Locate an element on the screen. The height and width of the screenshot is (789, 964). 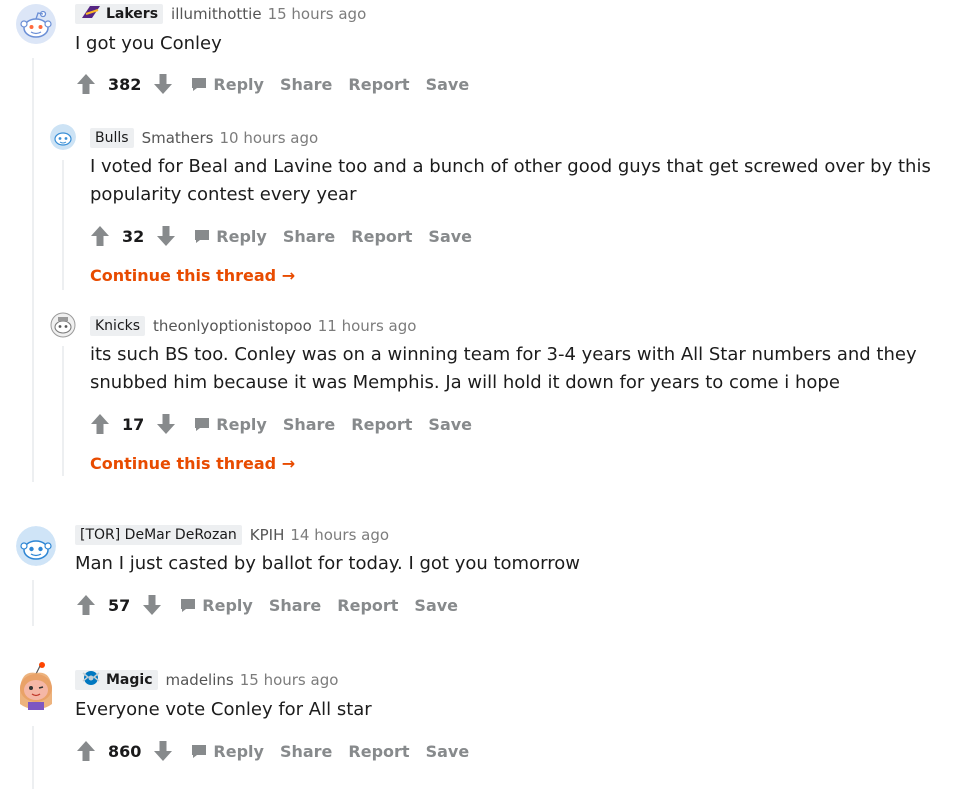
comment-meta: [TOR] DeMar DeRozan KPIH 14 hours ago is located at coordinates (232, 535).